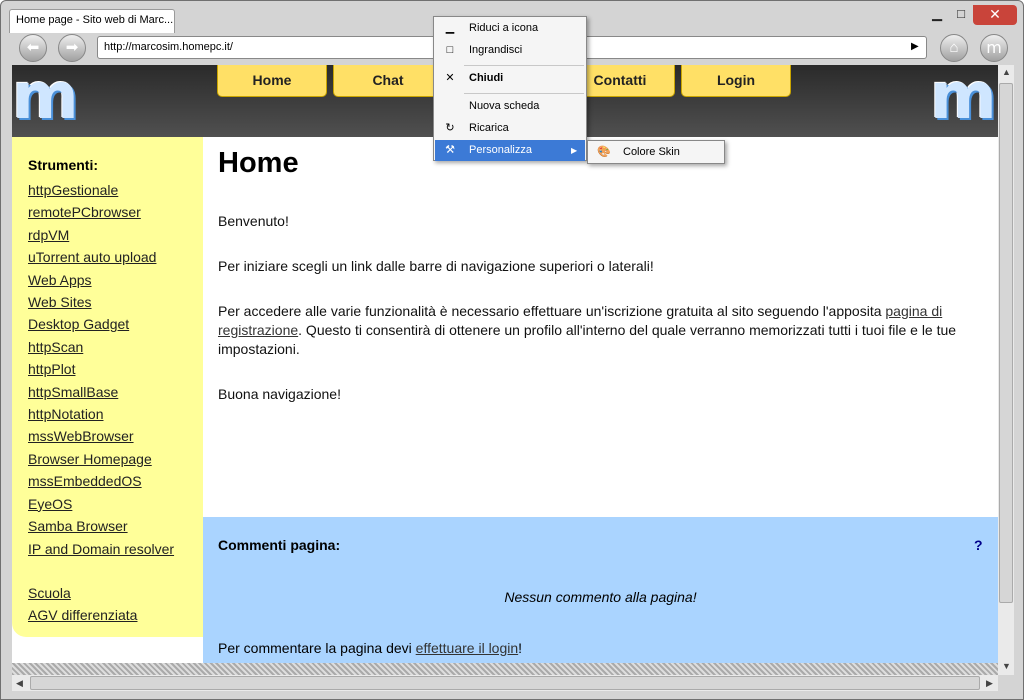 The width and height of the screenshot is (1024, 700). I want to click on sidebar-link: IP and Domain resolver, so click(115, 549).